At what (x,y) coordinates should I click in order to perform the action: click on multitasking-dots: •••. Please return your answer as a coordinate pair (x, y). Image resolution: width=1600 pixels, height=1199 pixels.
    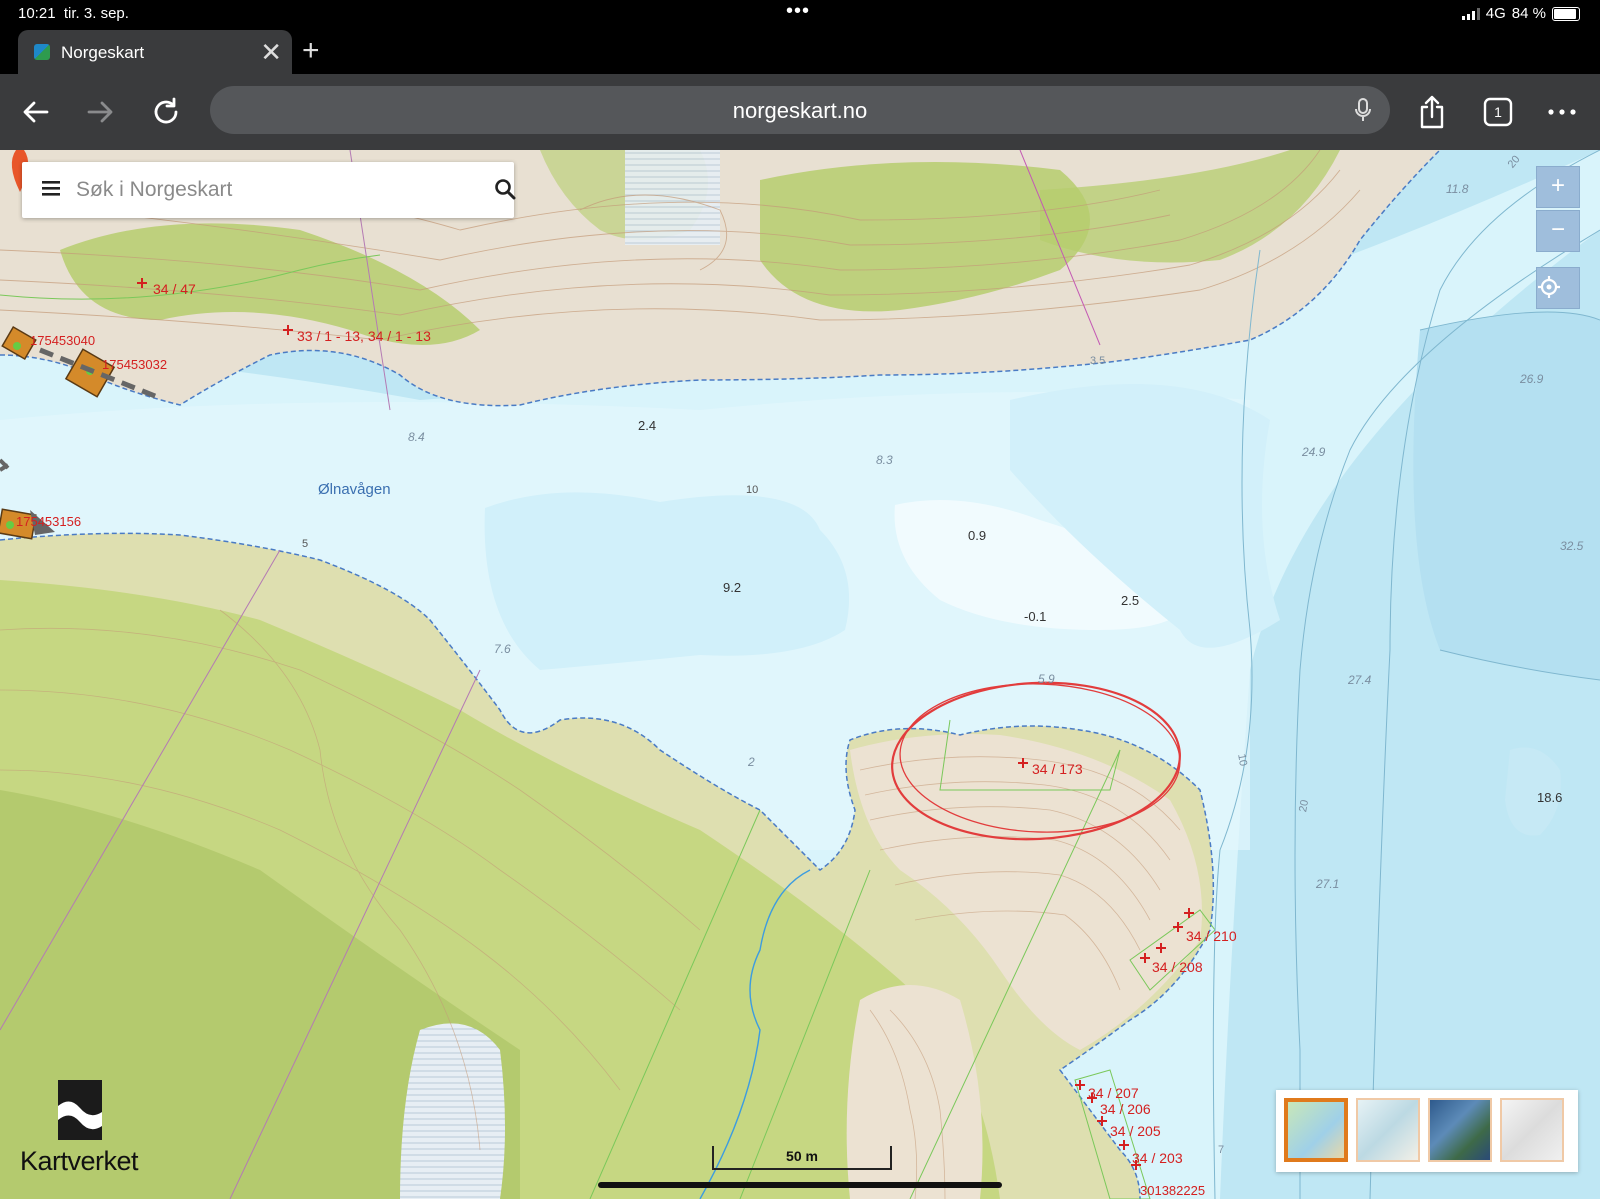
    Looking at the image, I should click on (798, 11).